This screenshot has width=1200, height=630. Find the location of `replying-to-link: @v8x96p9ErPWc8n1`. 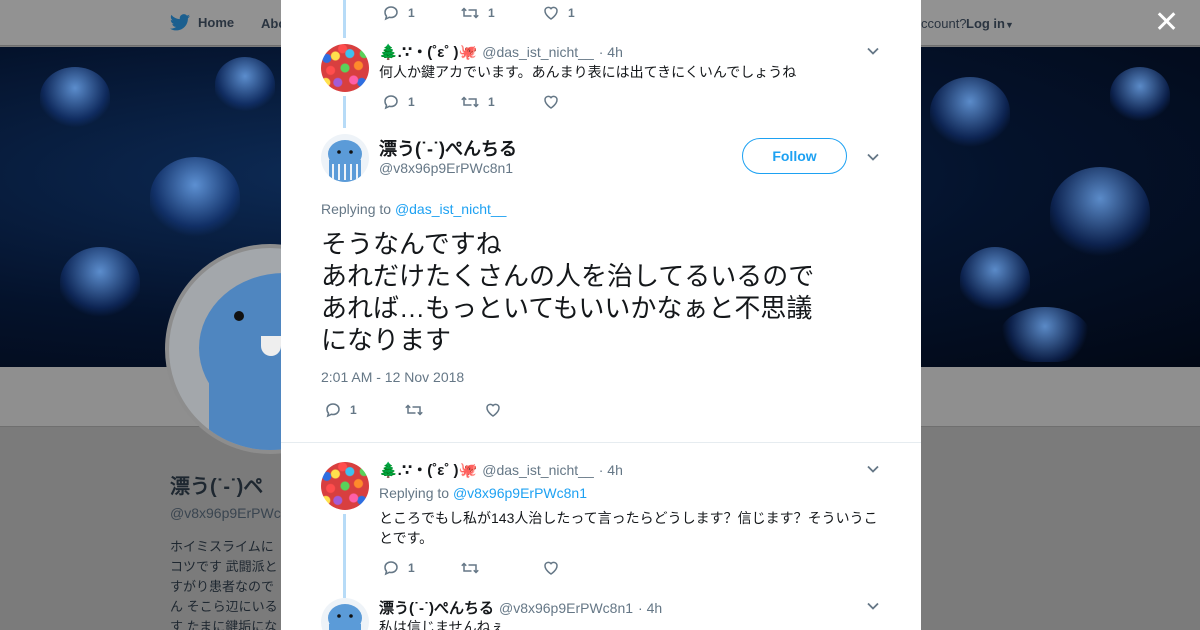

replying-to-link: @v8x96p9ErPWc8n1 is located at coordinates (520, 493).